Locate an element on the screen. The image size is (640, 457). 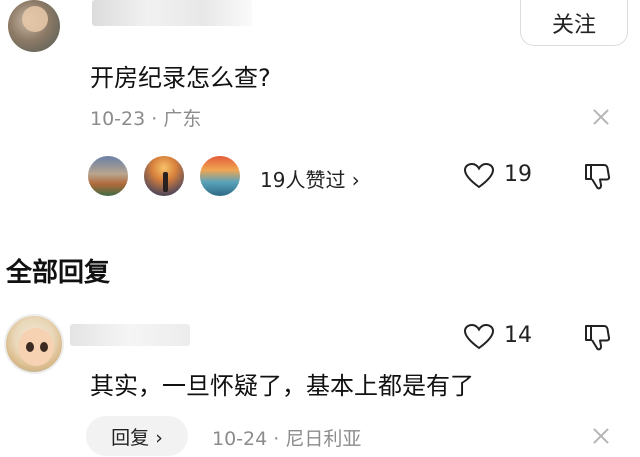
reply-button: 回复 › is located at coordinates (137, 436).